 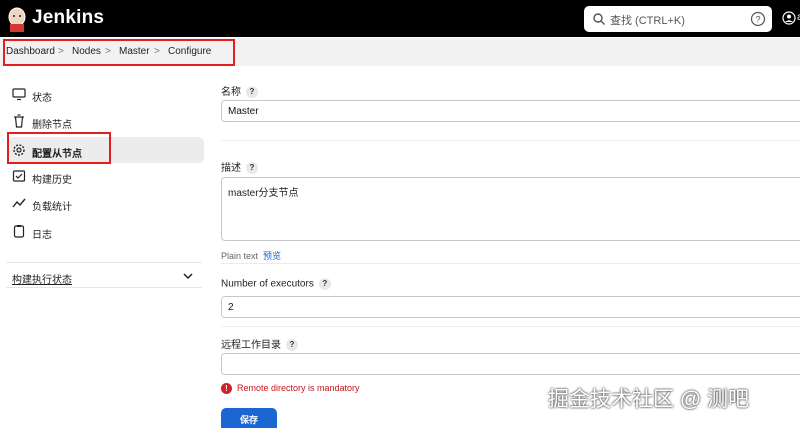 I want to click on description-label: 描述?, so click(x=239, y=167).